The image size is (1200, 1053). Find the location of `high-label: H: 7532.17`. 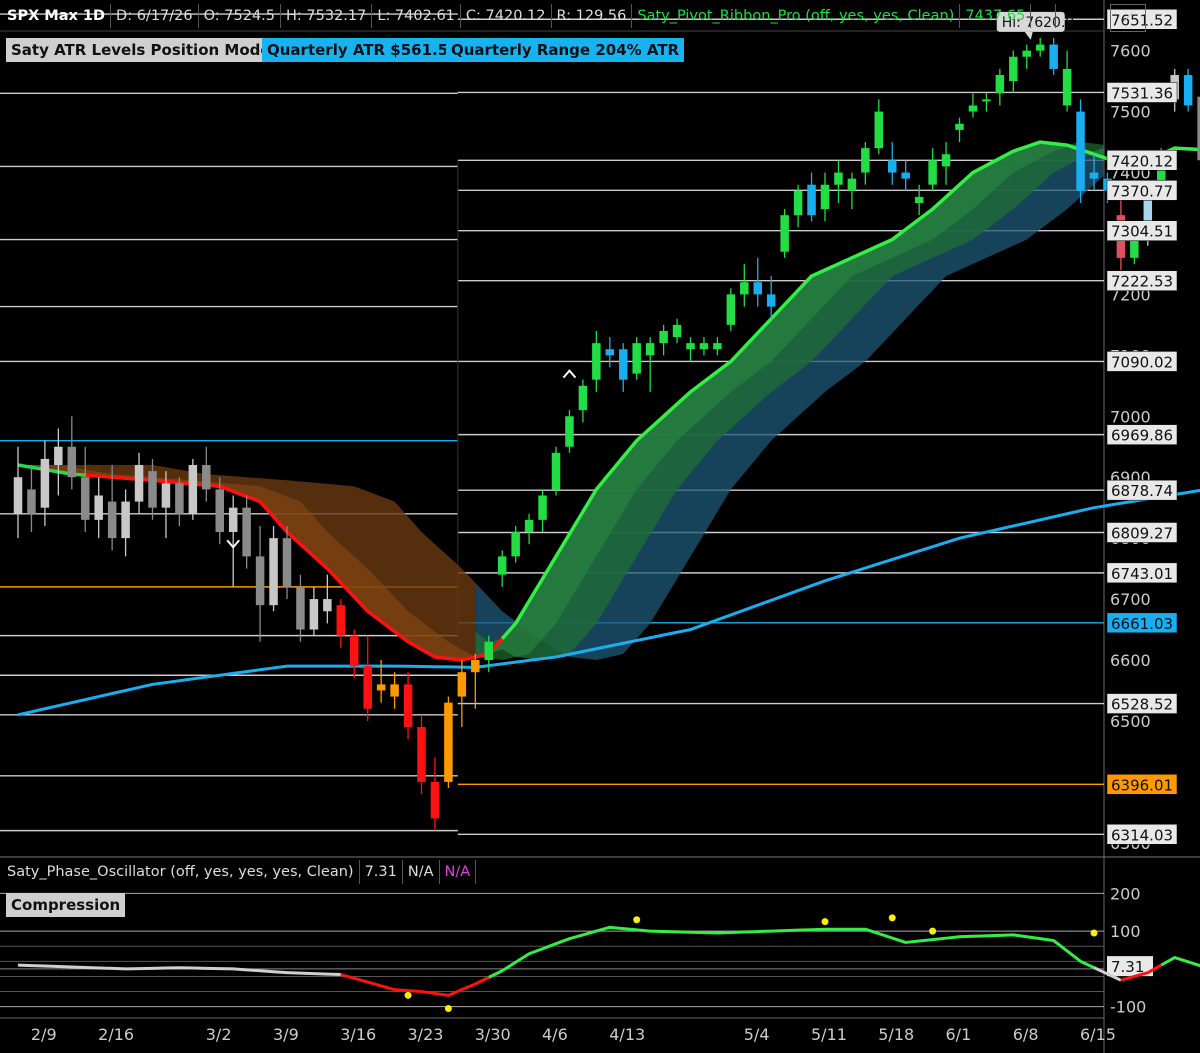

high-label: H: 7532.17 is located at coordinates (327, 16).